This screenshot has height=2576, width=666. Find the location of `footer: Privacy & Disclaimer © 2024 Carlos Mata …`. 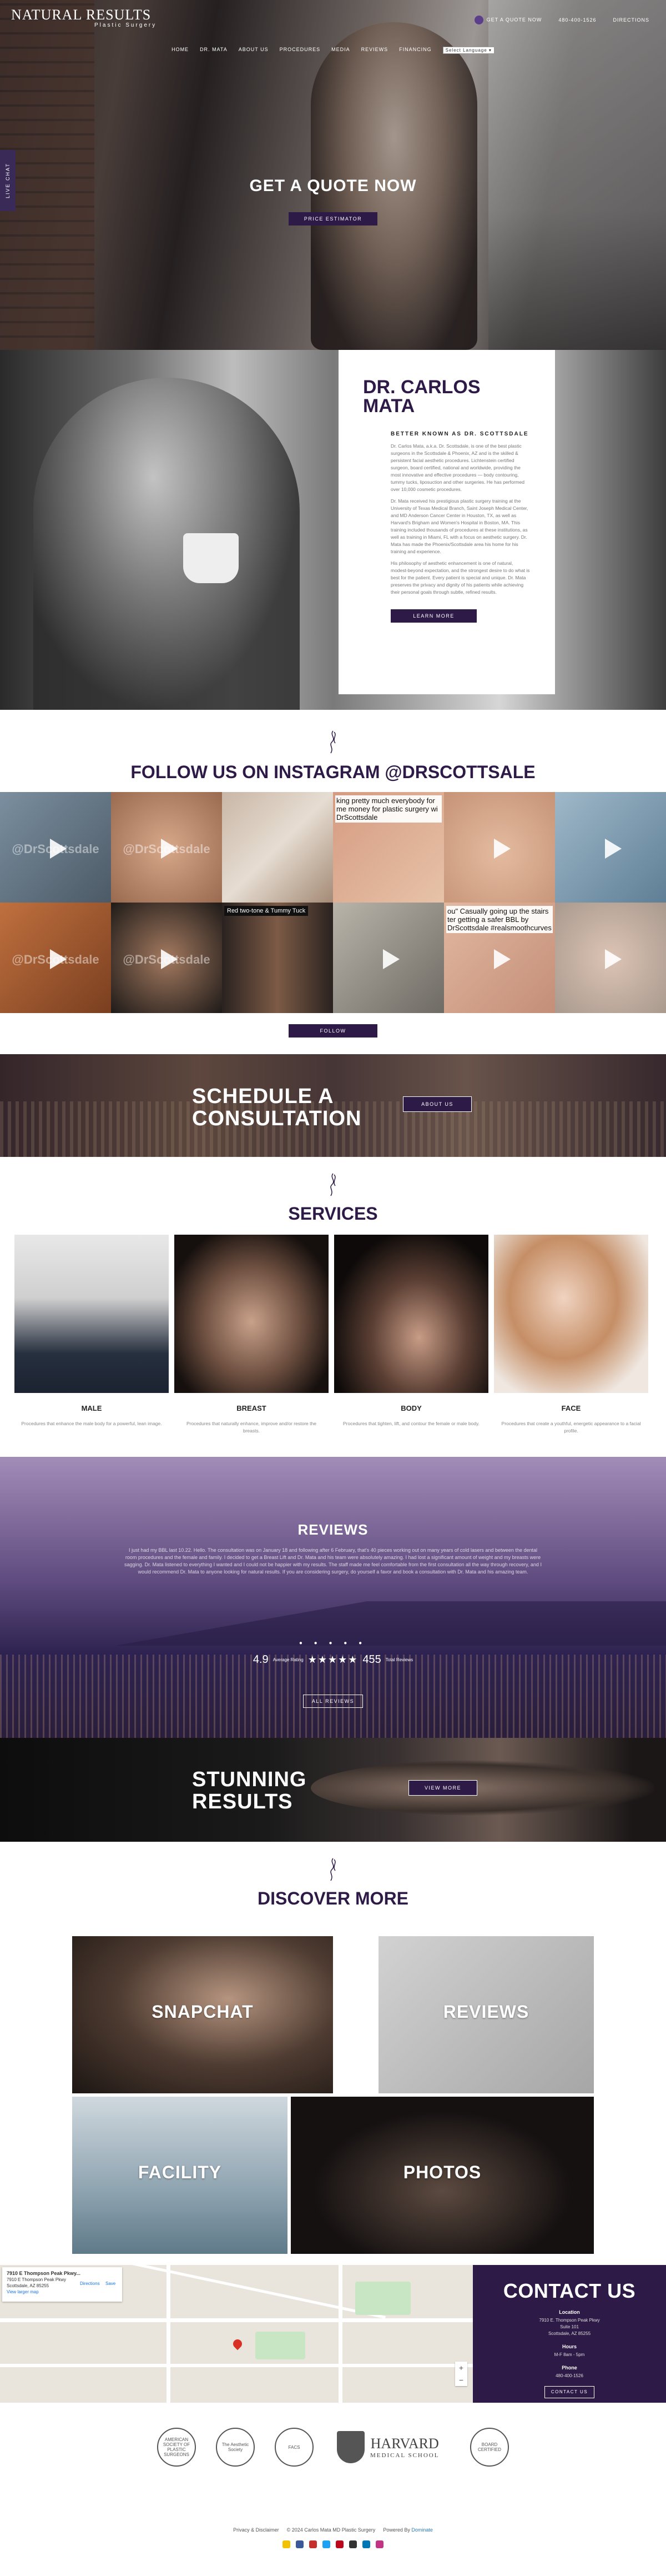

footer: Privacy & Disclaimer © 2024 Carlos Mata … is located at coordinates (333, 2552).